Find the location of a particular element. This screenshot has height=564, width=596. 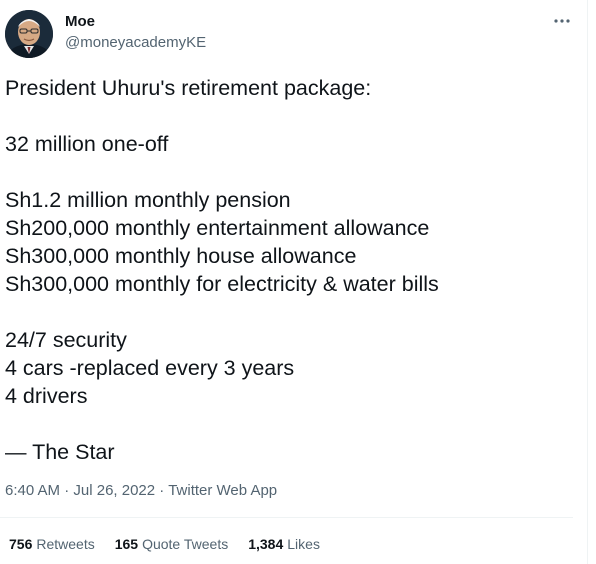

author-handle: @moneyacademyKE is located at coordinates (135, 43).